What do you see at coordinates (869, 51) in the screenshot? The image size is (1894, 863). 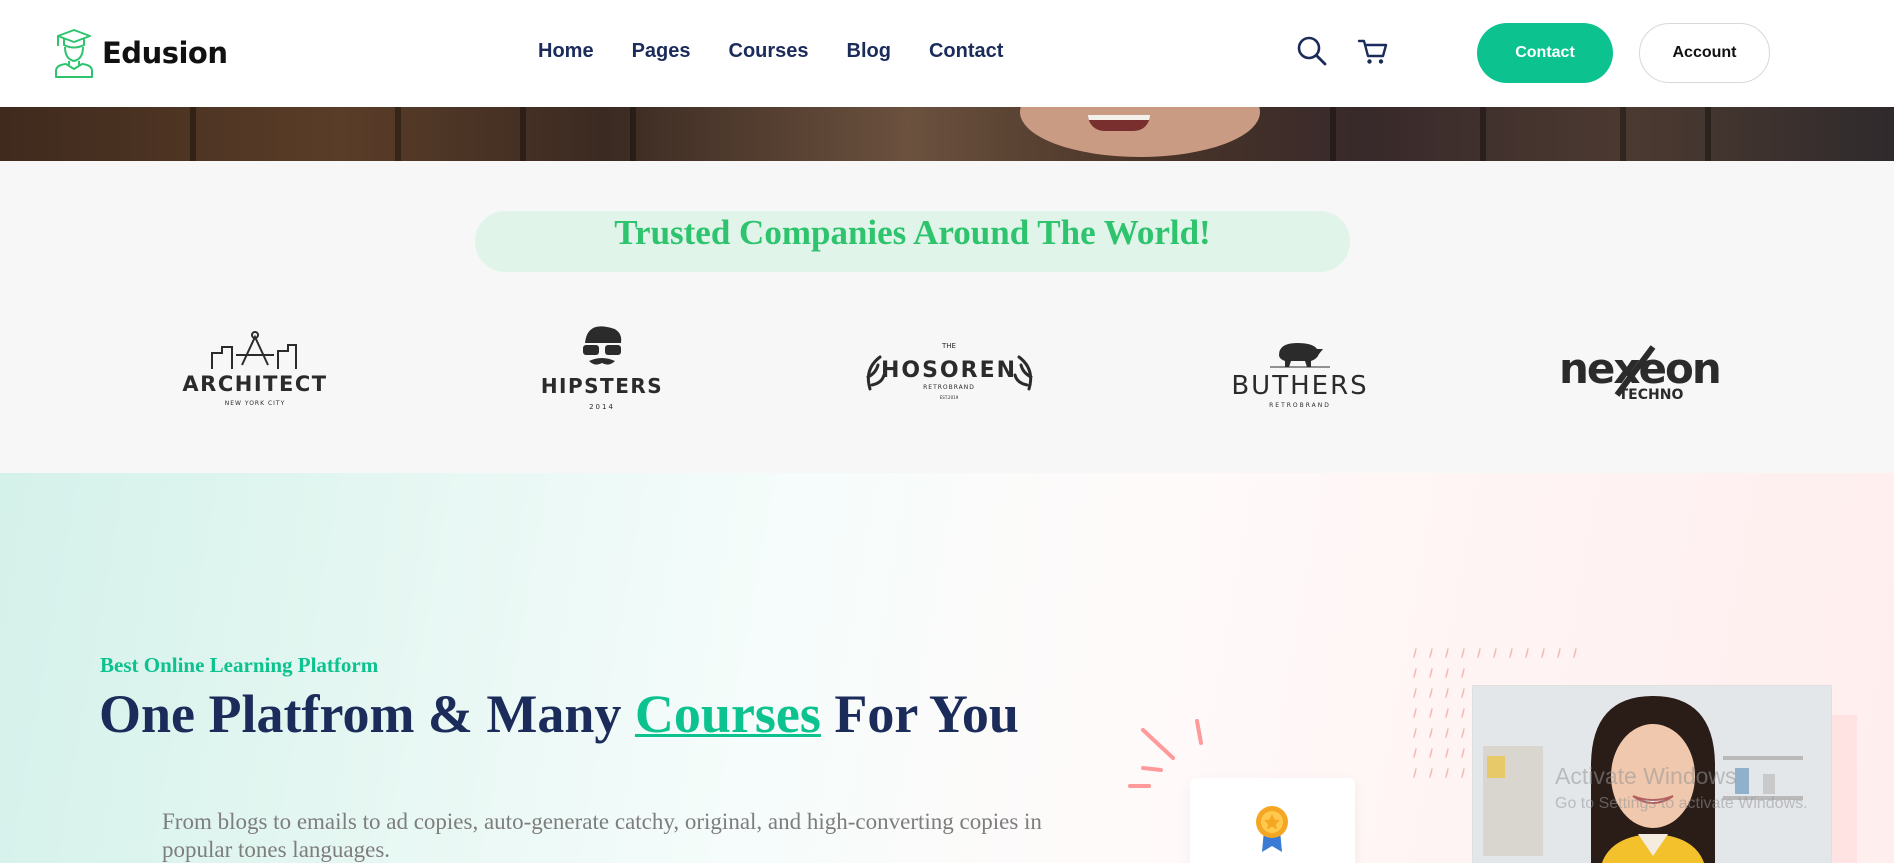 I see `nav-blog: Blog` at bounding box center [869, 51].